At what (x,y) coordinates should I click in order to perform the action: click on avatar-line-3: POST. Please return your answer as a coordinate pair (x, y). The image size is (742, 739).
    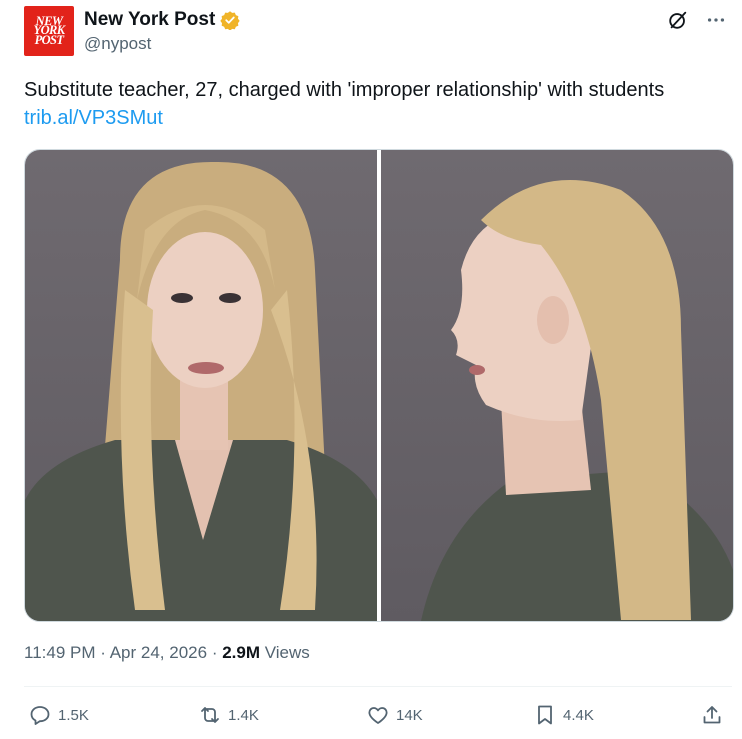
    Looking at the image, I should click on (49, 39).